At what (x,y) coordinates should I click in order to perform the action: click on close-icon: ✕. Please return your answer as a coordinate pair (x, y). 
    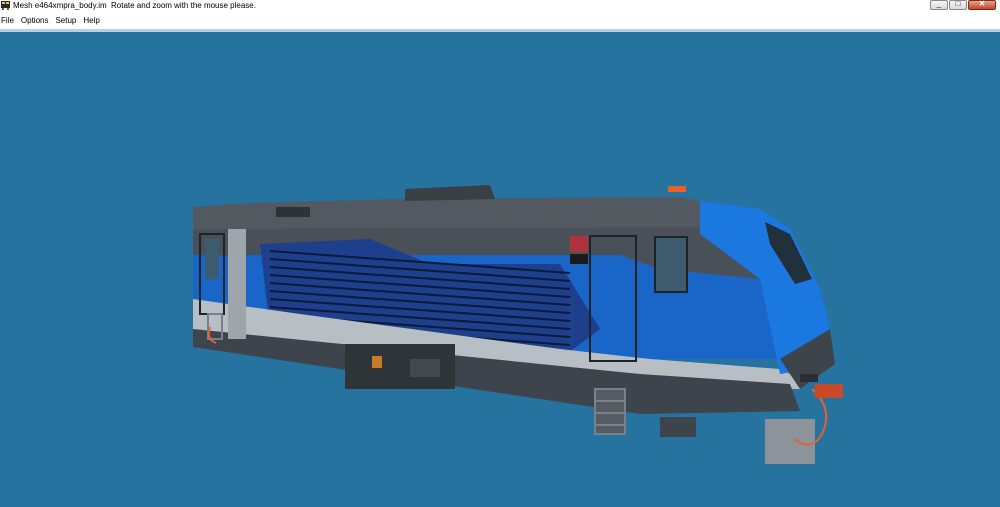
    Looking at the image, I should click on (982, 4).